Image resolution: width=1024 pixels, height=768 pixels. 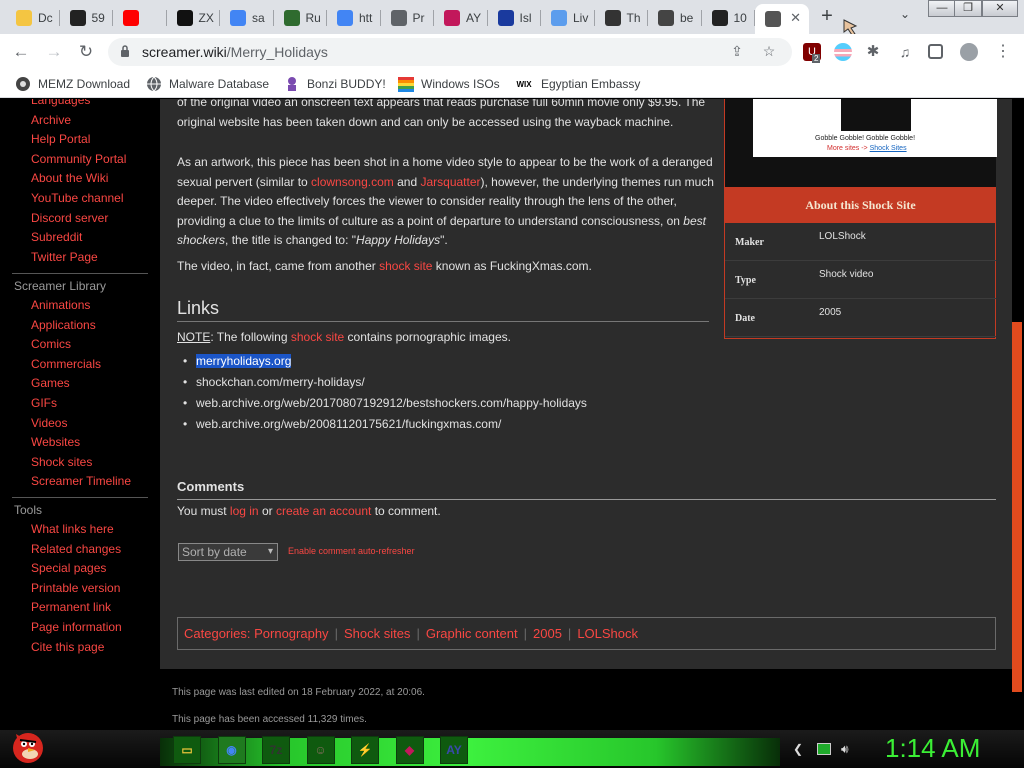 What do you see at coordinates (86, 18) in the screenshot?
I see `browser-tab: 59` at bounding box center [86, 18].